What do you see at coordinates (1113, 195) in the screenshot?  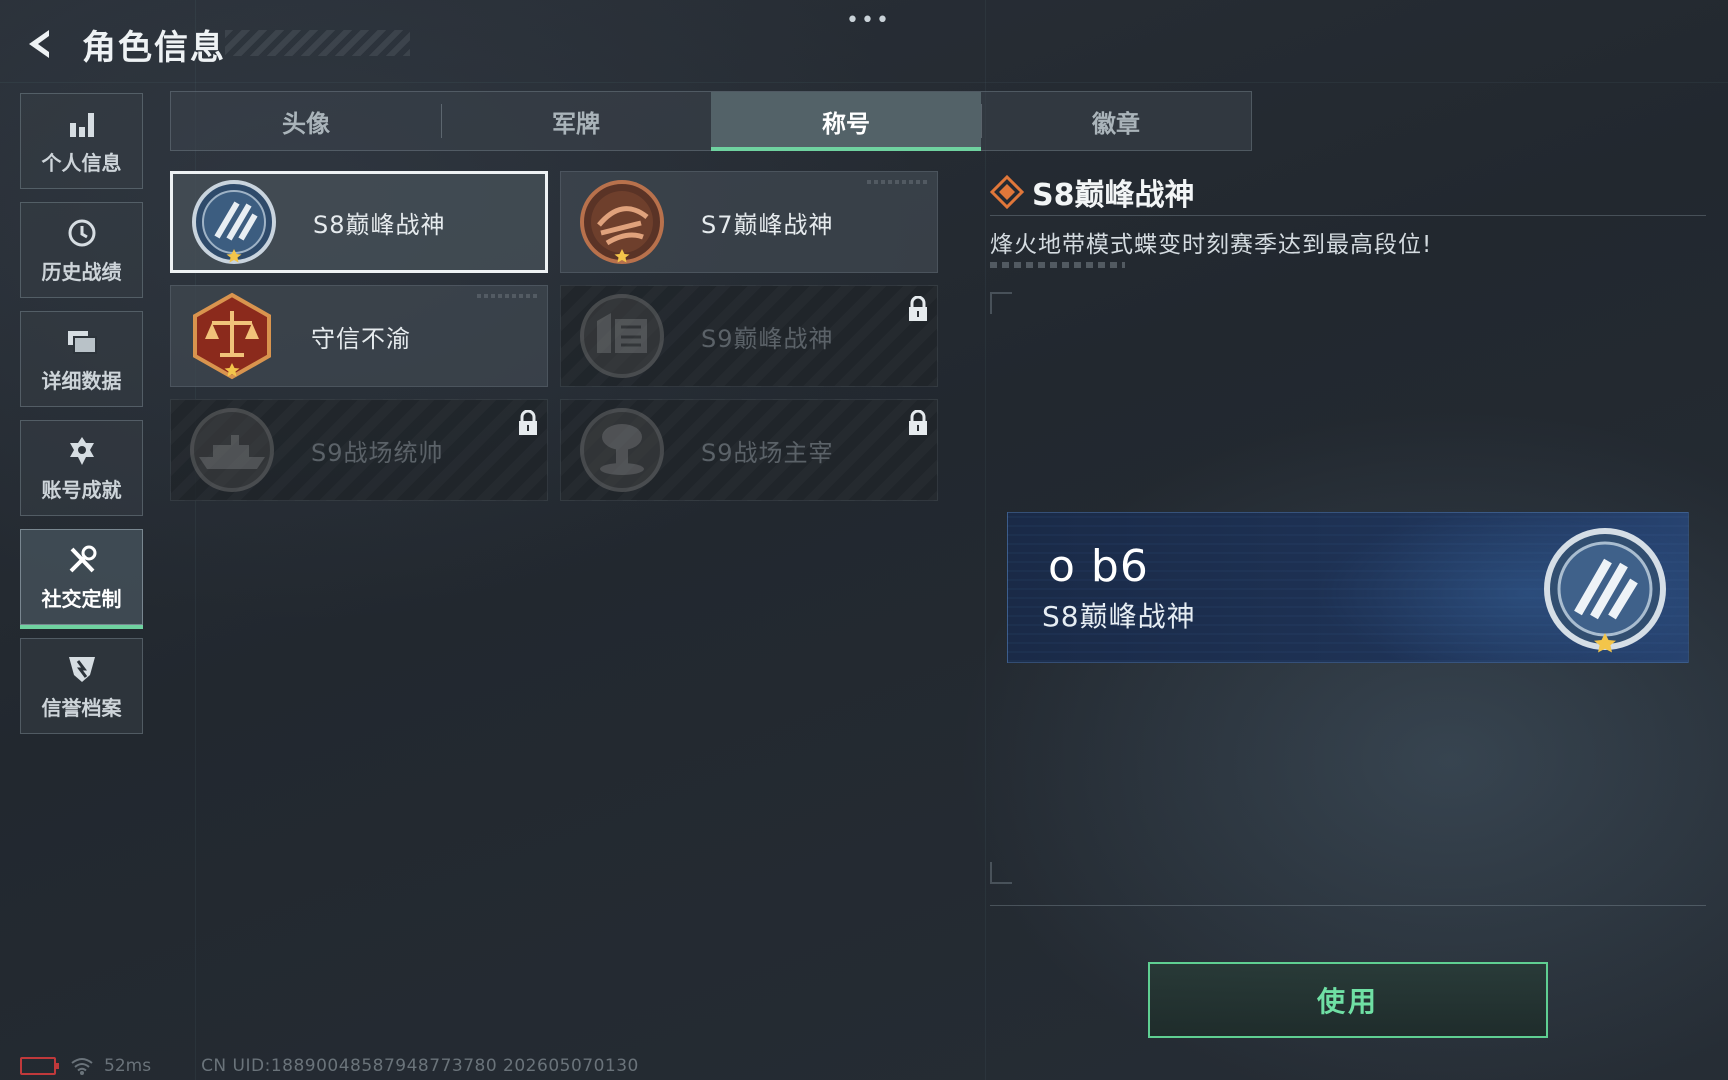 I see `detail-title: S8巅峰战神` at bounding box center [1113, 195].